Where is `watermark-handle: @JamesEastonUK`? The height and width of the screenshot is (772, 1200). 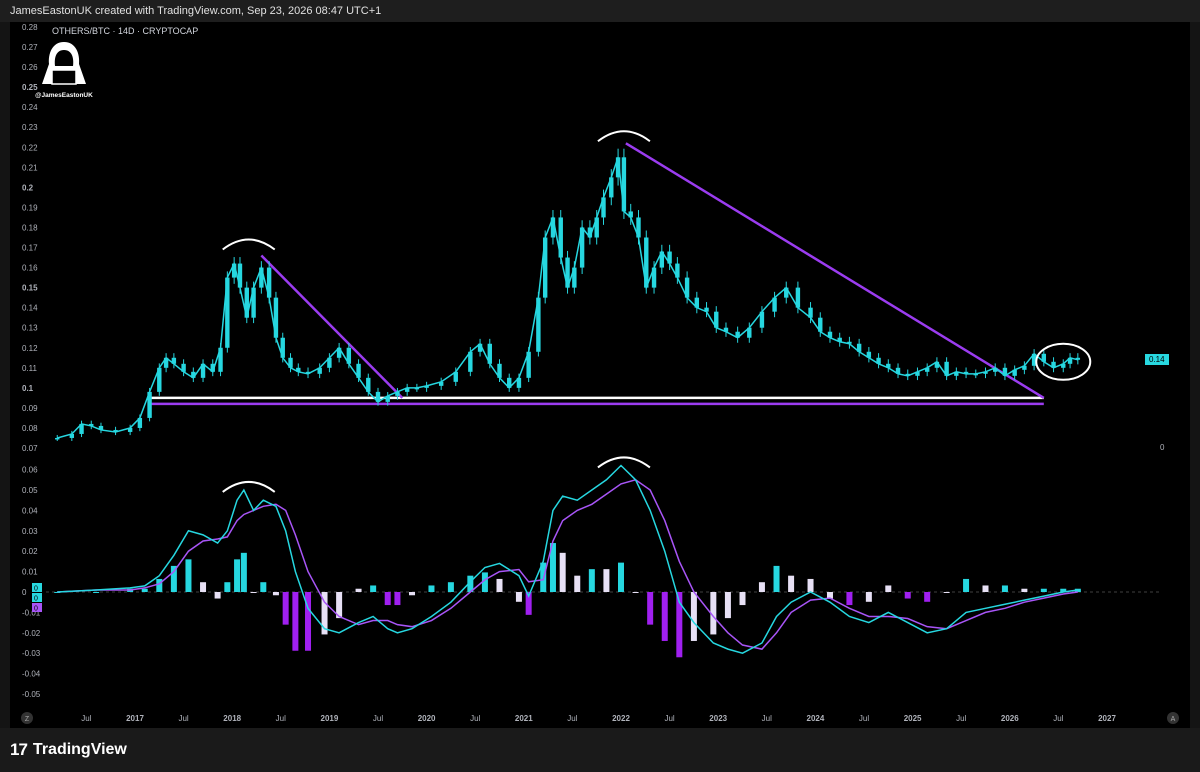
watermark-handle: @JamesEastonUK is located at coordinates (64, 95).